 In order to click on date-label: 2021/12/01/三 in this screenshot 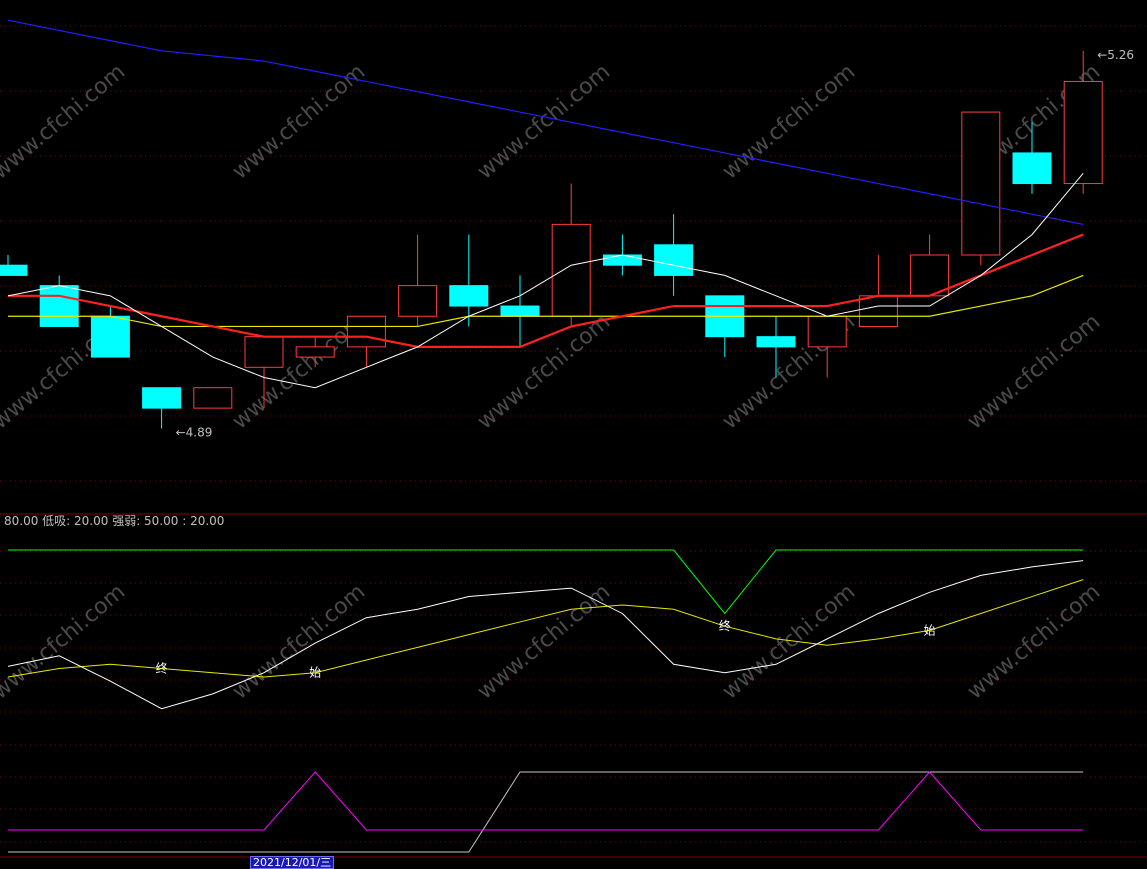, I will do `click(292, 862)`.